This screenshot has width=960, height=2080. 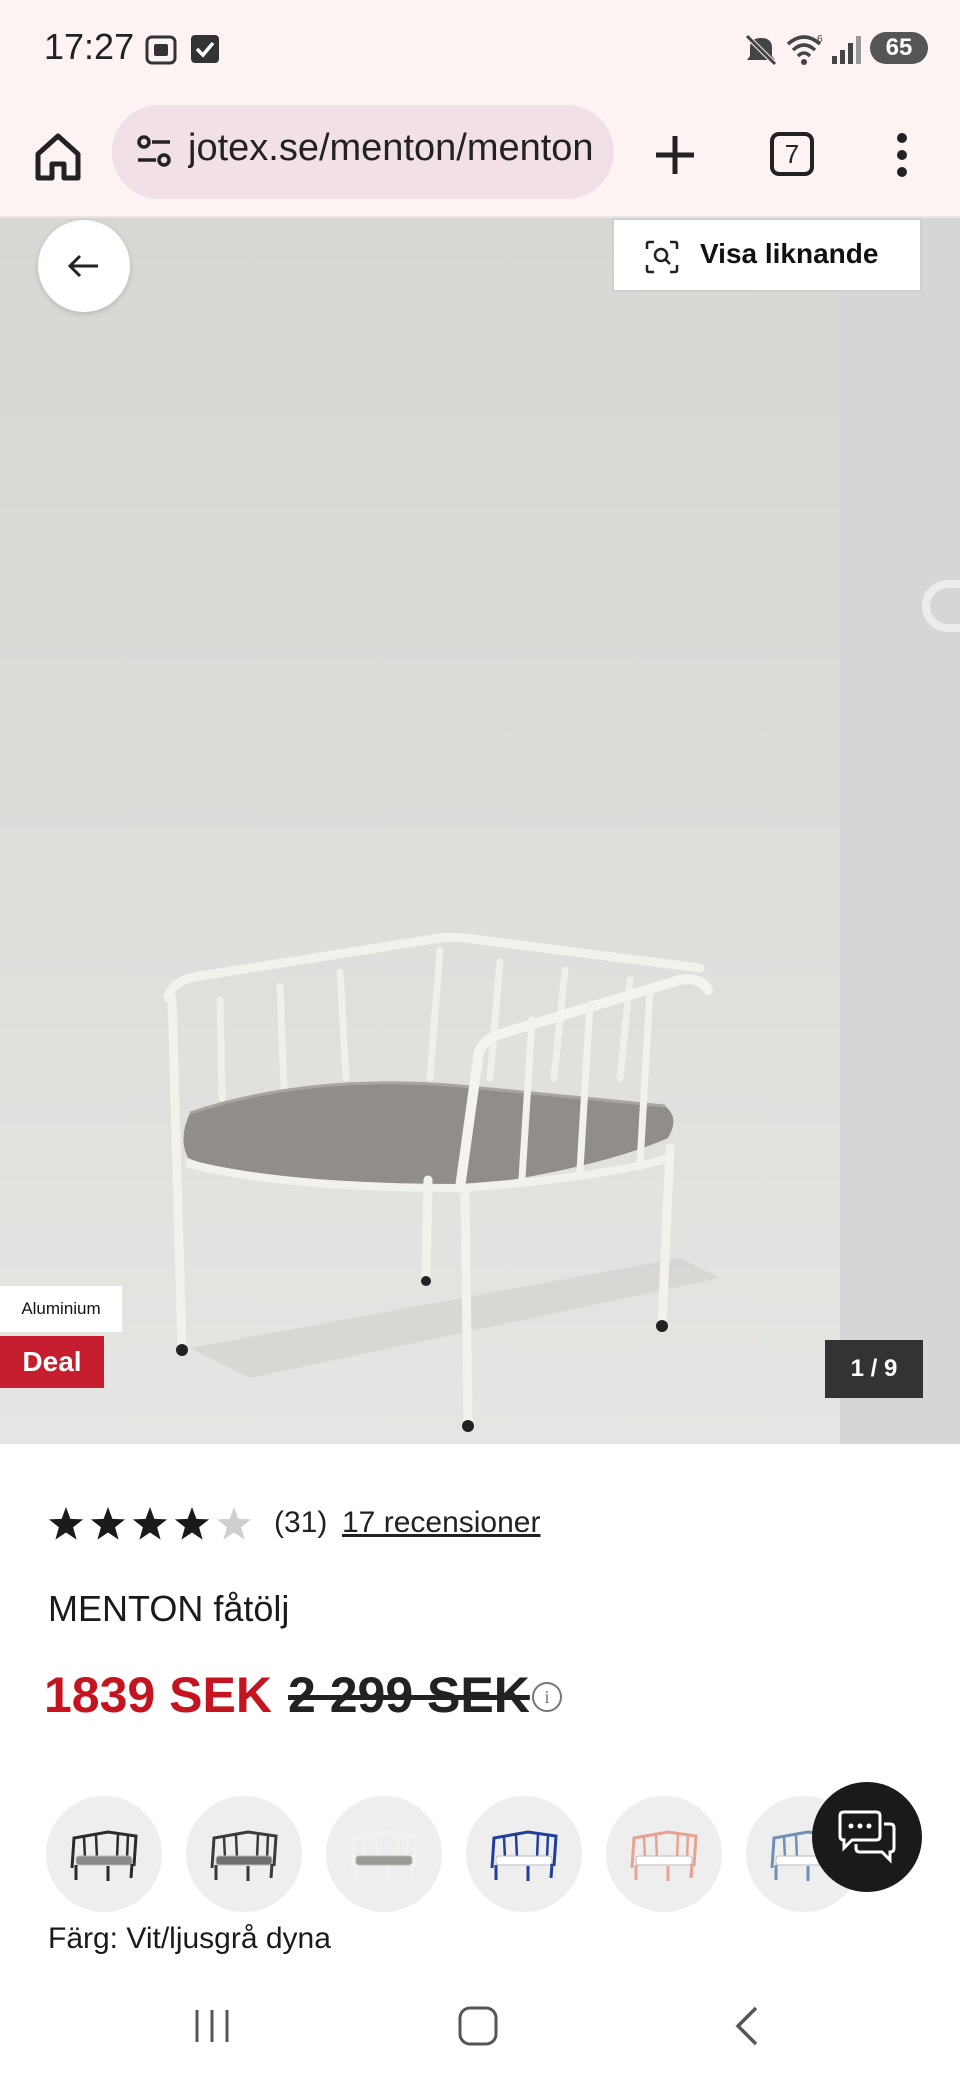 I want to click on current-price: 1839 SEK, so click(x=158, y=1695).